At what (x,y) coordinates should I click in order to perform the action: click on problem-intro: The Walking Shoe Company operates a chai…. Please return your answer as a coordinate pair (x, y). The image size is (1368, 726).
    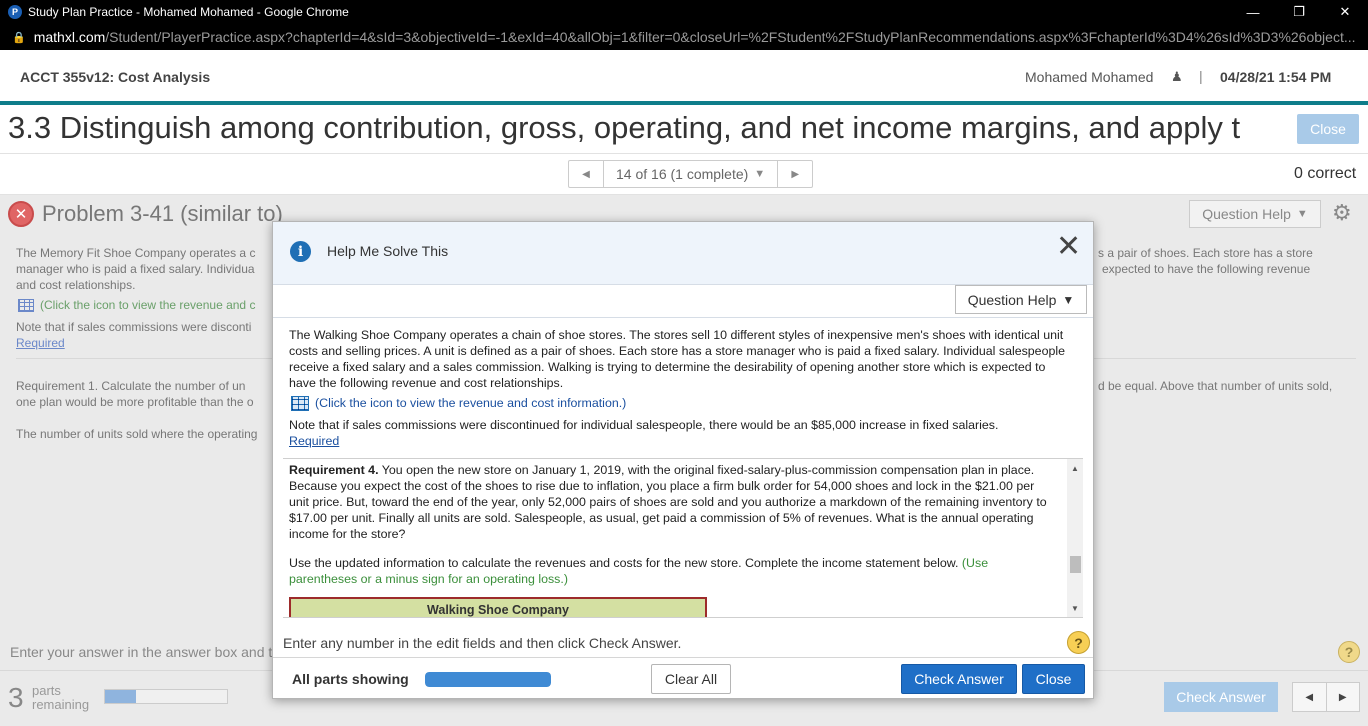
    Looking at the image, I should click on (677, 359).